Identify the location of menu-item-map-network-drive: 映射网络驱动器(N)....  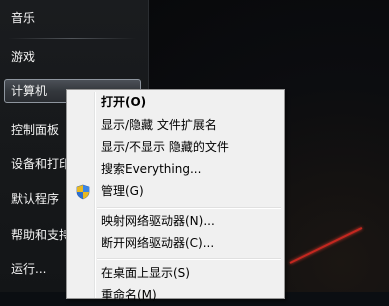
(175, 221).